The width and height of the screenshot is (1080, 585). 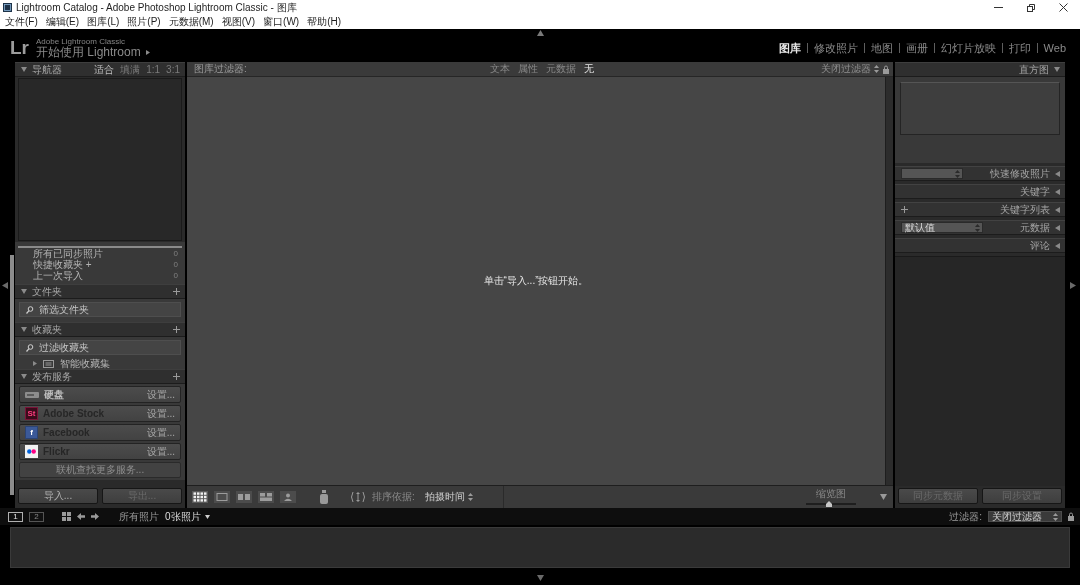 I want to click on menu-item: 文件(F), so click(x=21, y=22).